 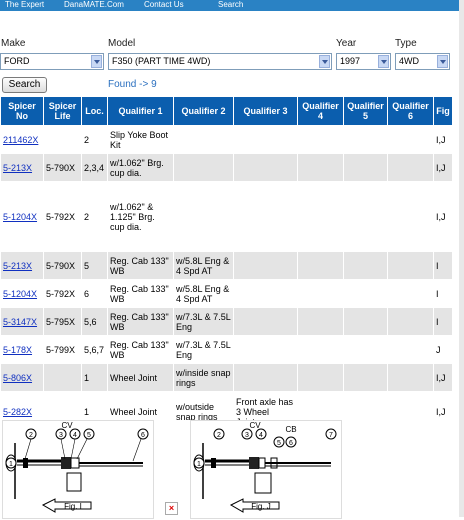 What do you see at coordinates (363, 61) in the screenshot?
I see `year-select: 1997` at bounding box center [363, 61].